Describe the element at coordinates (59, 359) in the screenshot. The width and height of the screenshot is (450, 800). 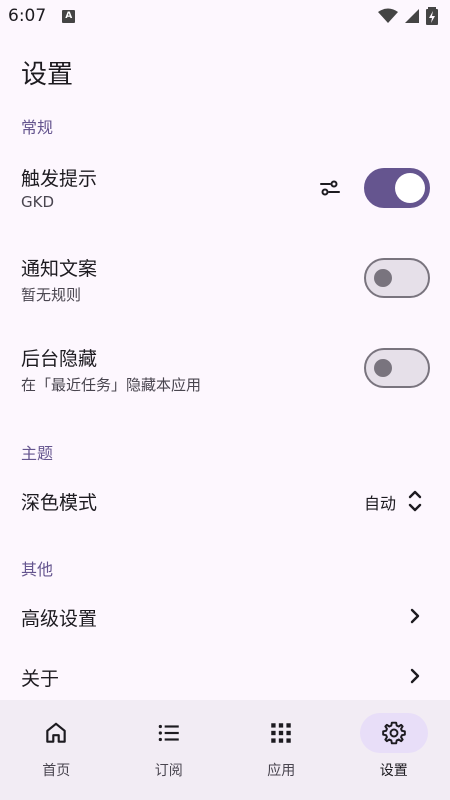
I see `hide-background-title: 后台隐藏` at that location.